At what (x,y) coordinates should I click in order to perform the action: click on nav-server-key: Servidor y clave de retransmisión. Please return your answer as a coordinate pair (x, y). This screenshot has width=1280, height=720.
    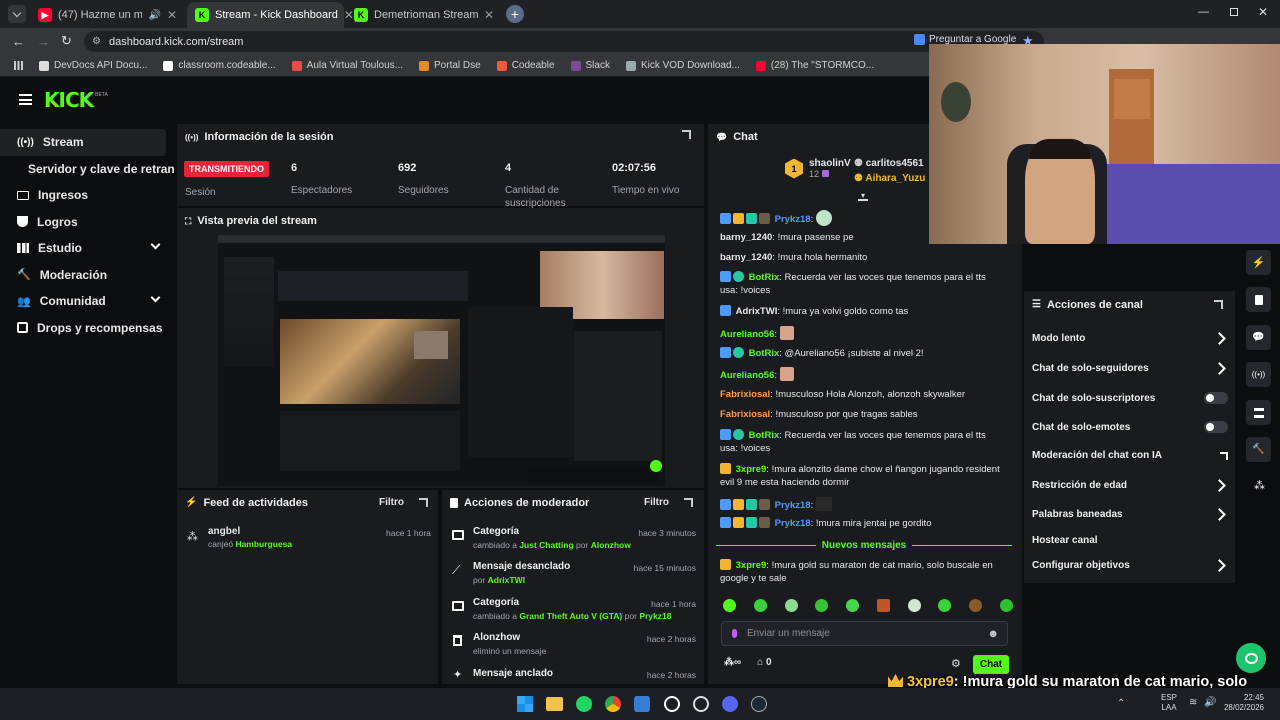
    Looking at the image, I should click on (87, 169).